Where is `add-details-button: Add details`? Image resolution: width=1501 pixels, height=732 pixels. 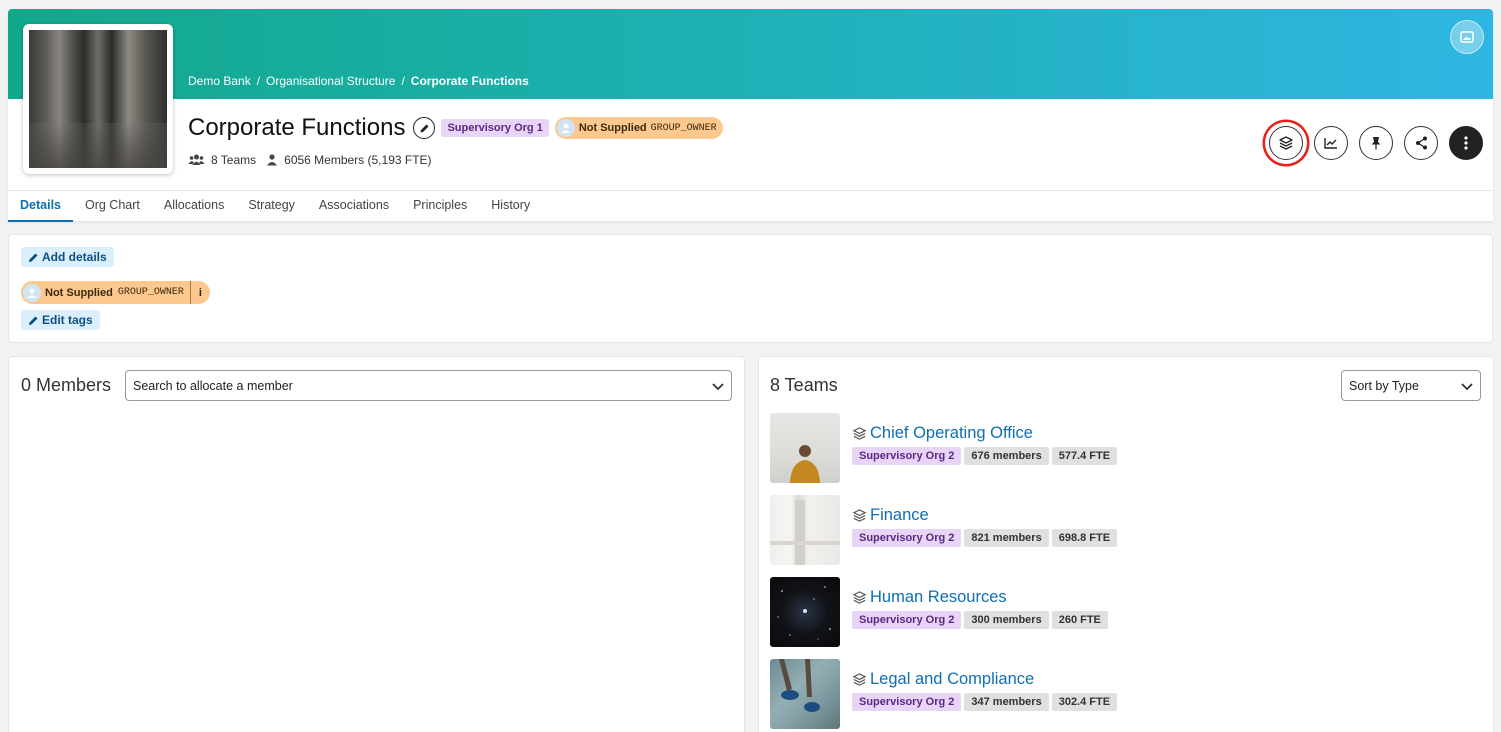
add-details-button: Add details is located at coordinates (67, 257).